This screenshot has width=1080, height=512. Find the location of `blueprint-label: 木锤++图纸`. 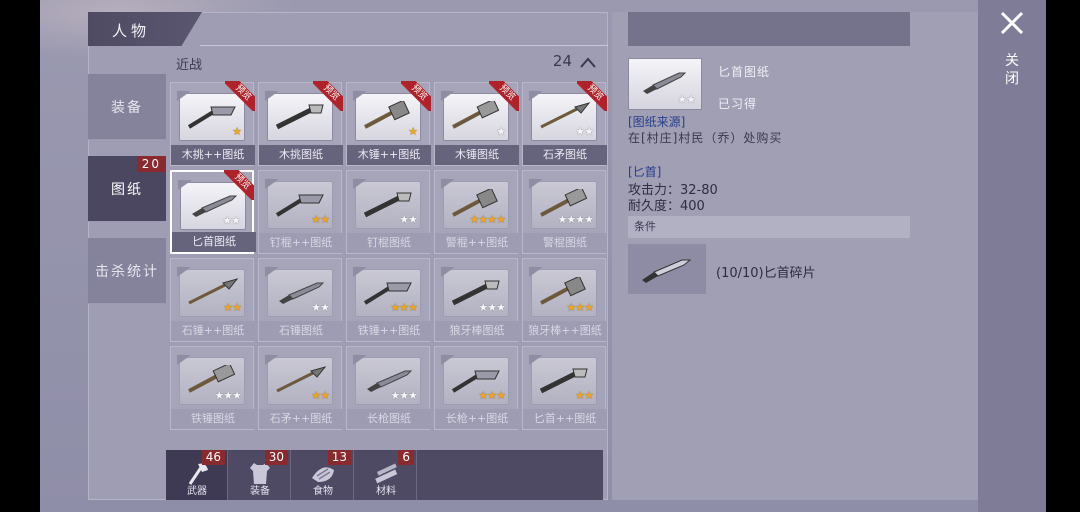

blueprint-label: 木锤++图纸 is located at coordinates (389, 155).